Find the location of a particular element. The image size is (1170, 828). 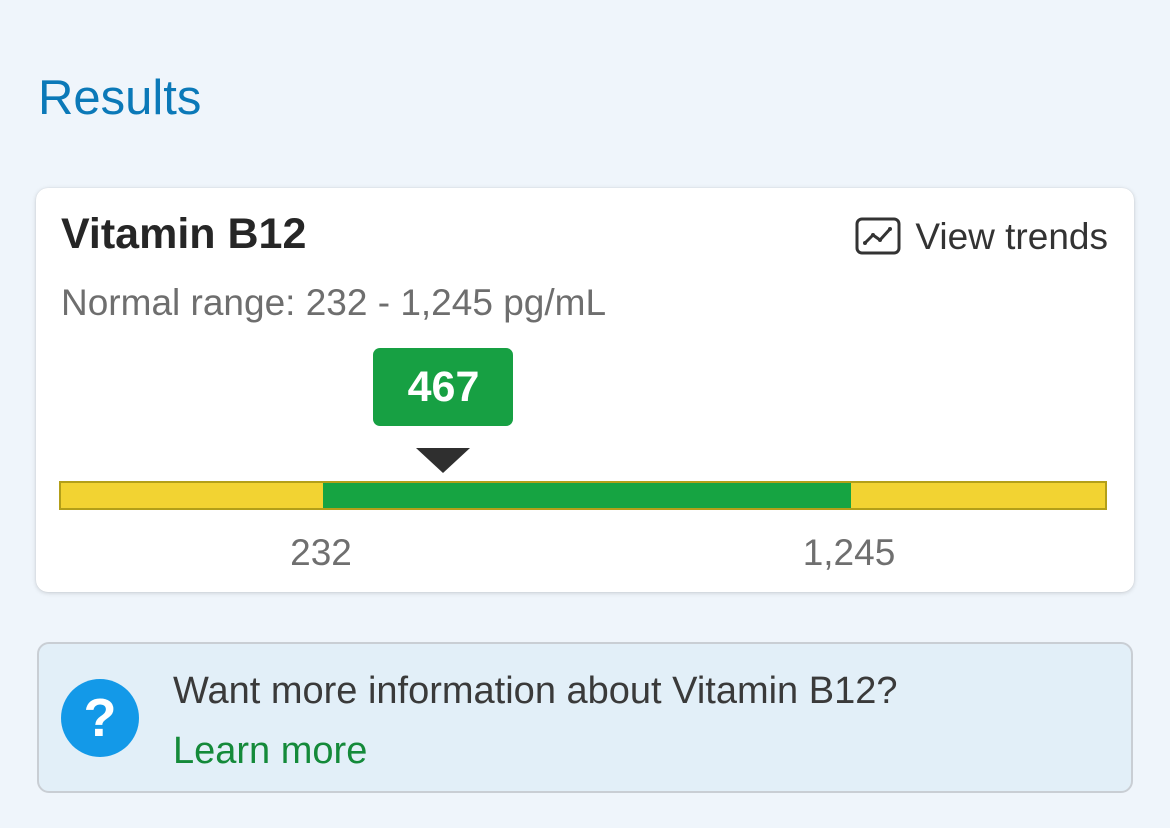

learn-more-link: Learn more is located at coordinates (270, 751).